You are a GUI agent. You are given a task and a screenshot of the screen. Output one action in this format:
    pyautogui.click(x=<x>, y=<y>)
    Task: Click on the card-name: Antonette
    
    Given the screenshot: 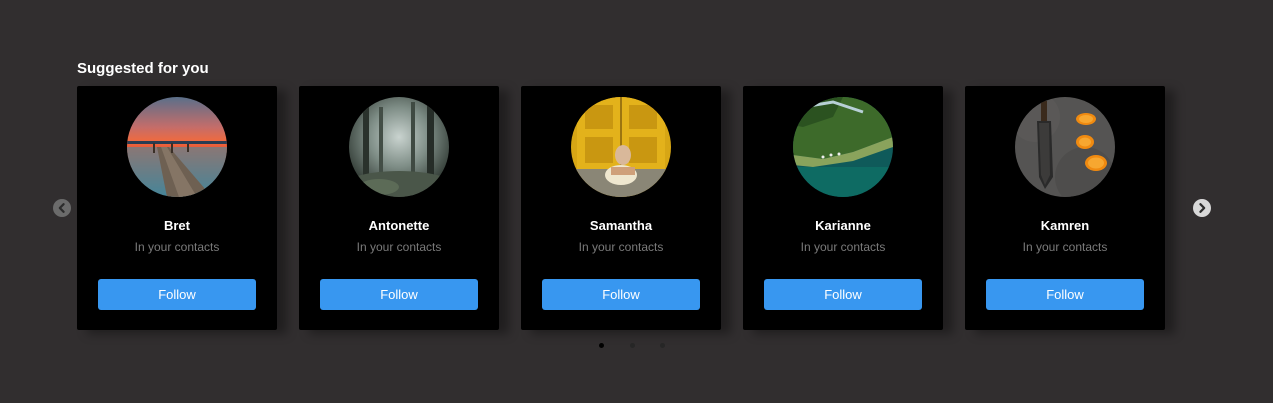 What is the action you would take?
    pyautogui.click(x=399, y=225)
    